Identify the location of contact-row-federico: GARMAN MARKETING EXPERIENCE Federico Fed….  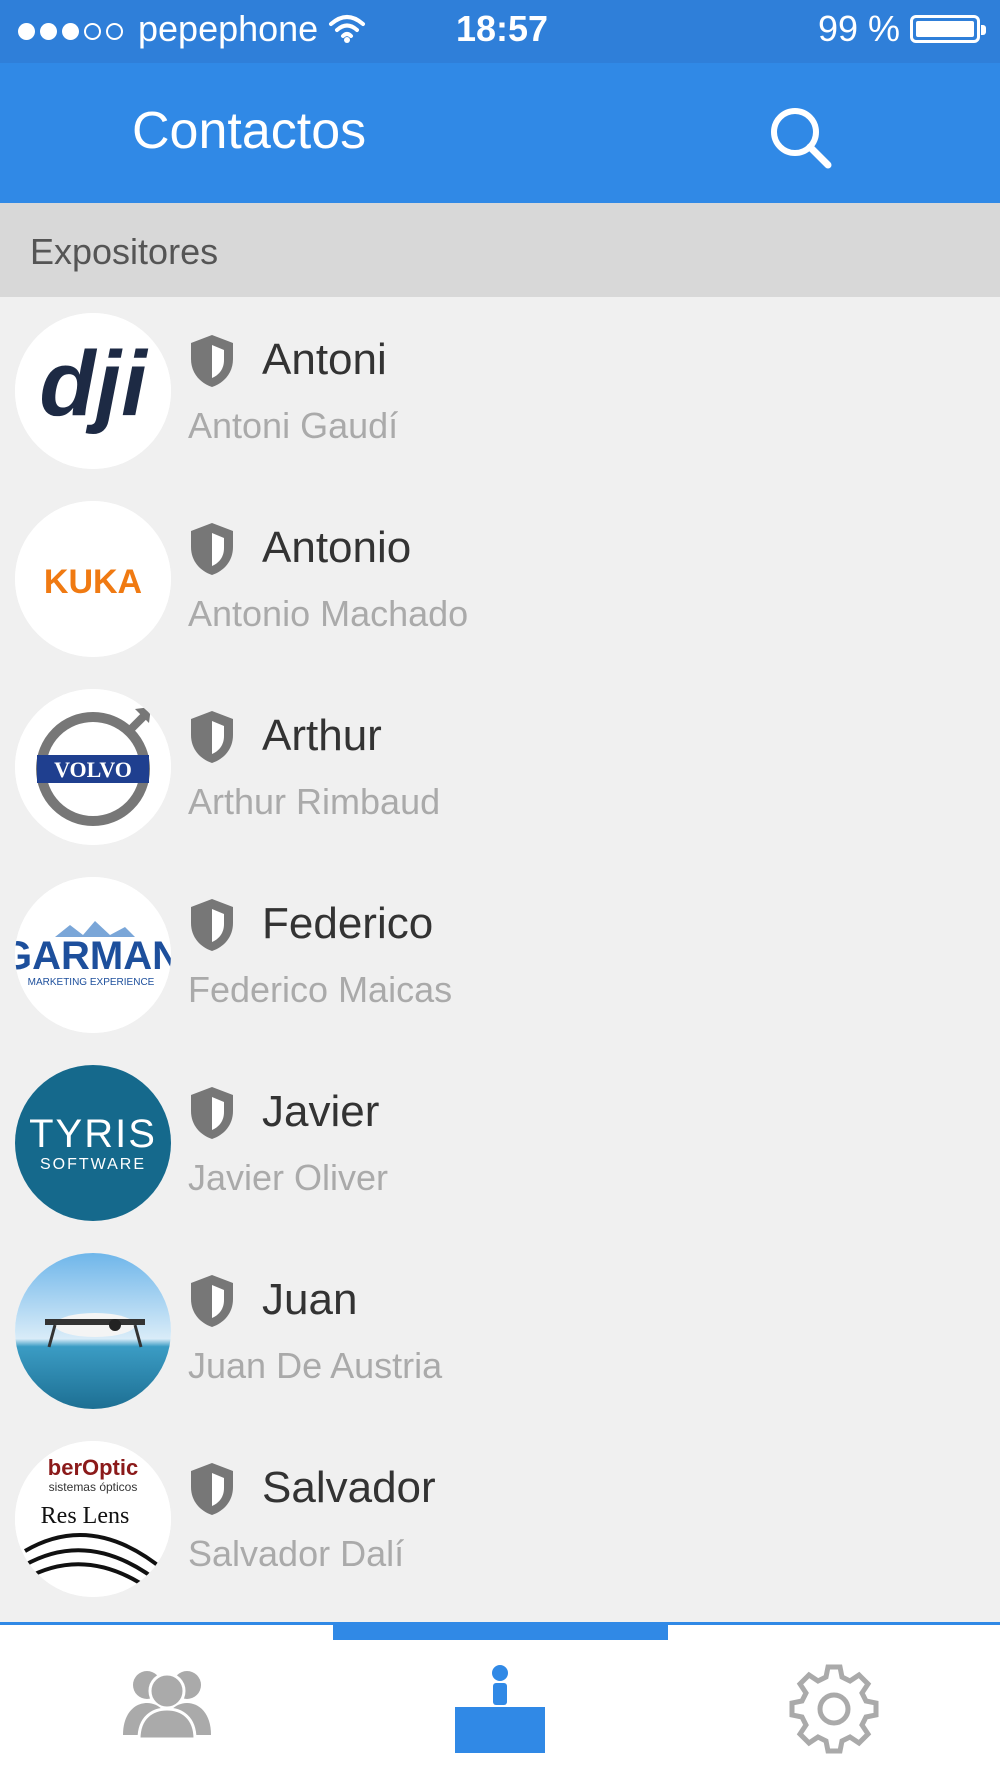
(500, 955).